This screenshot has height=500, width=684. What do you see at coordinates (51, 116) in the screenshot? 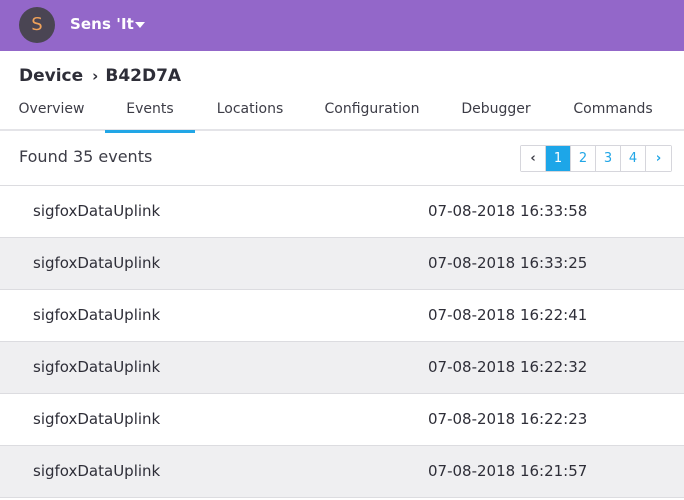
I see `tab-overview: Overview` at bounding box center [51, 116].